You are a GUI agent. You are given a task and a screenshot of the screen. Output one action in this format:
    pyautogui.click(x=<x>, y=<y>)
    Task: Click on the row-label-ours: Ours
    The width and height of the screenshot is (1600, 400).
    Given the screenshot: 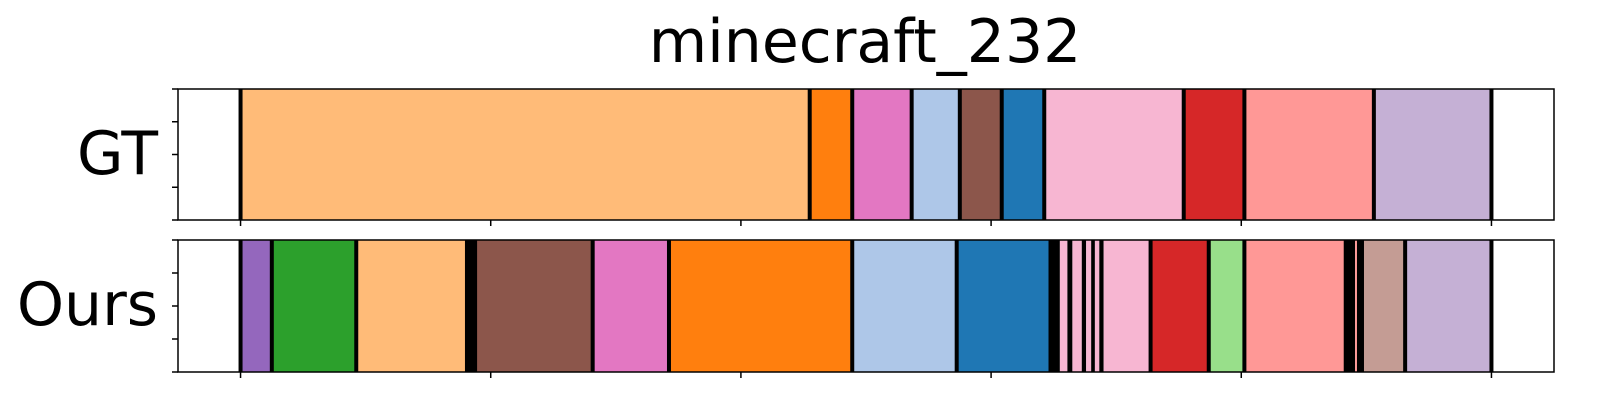 What is the action you would take?
    pyautogui.click(x=87, y=305)
    